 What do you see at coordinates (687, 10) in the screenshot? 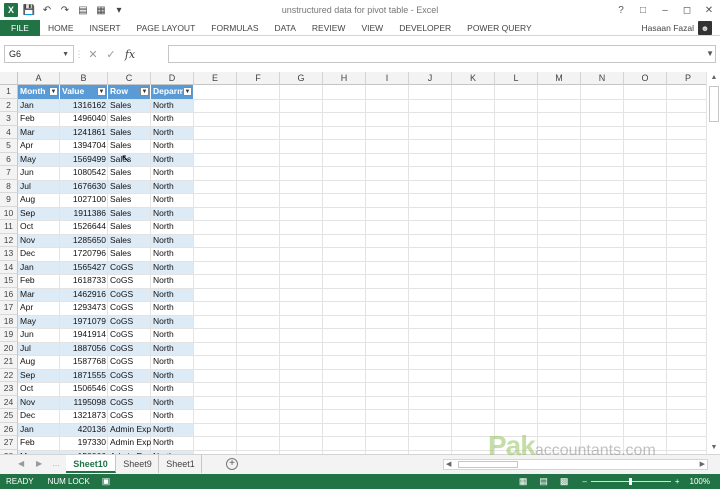
I see `maximize-icon: ◻` at bounding box center [687, 10].